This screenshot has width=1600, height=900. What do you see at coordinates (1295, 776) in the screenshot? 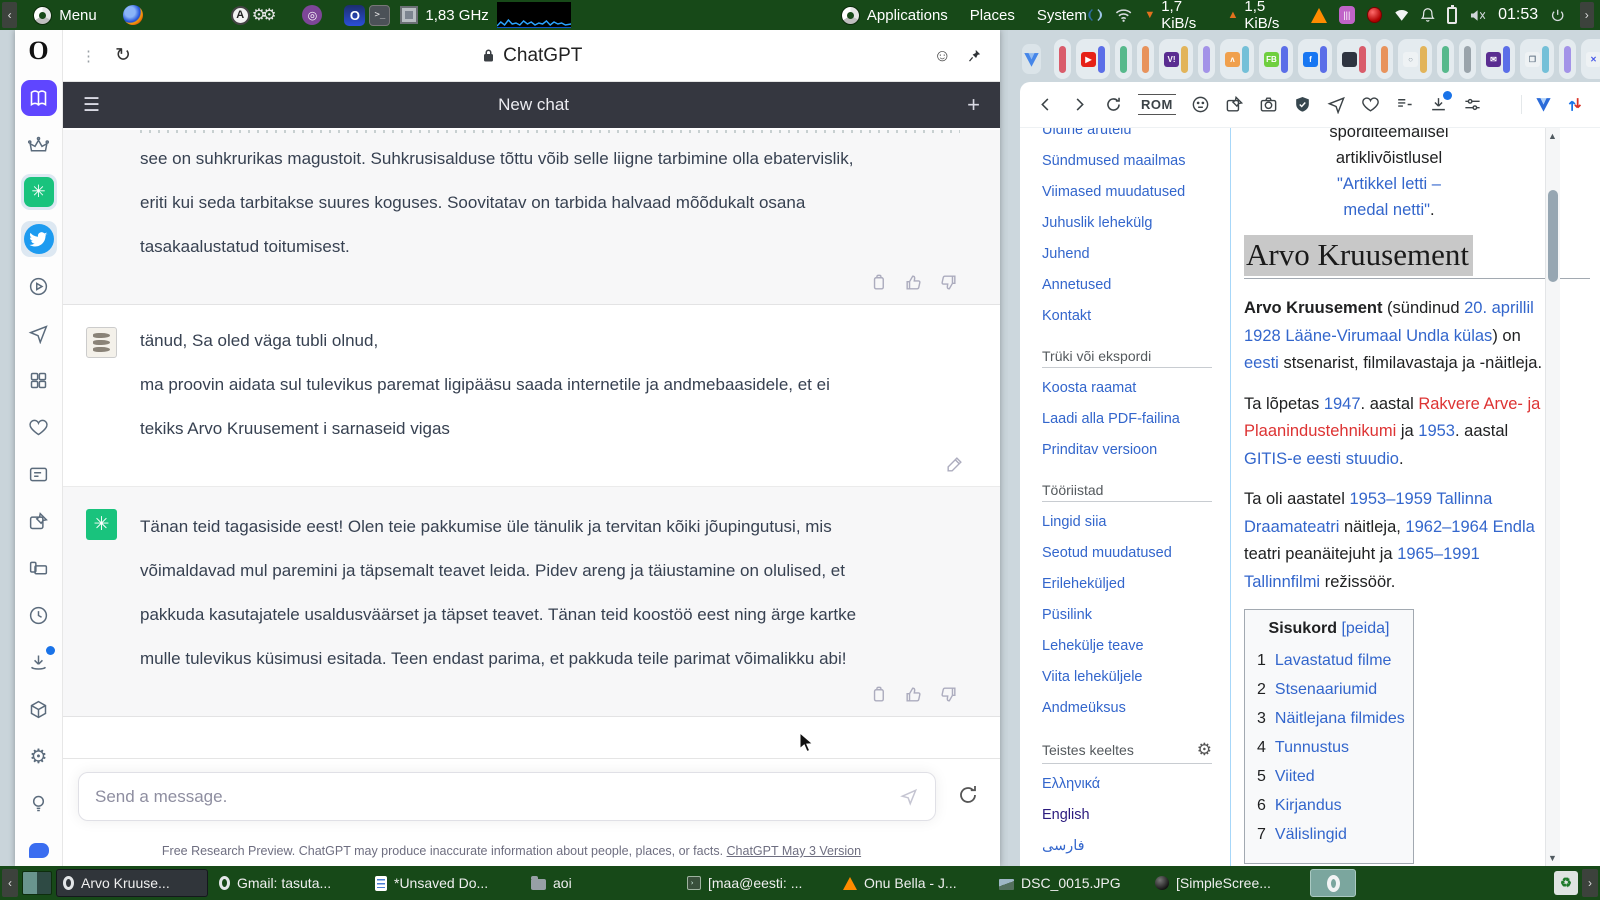
I see `toc-link: Viited` at bounding box center [1295, 776].